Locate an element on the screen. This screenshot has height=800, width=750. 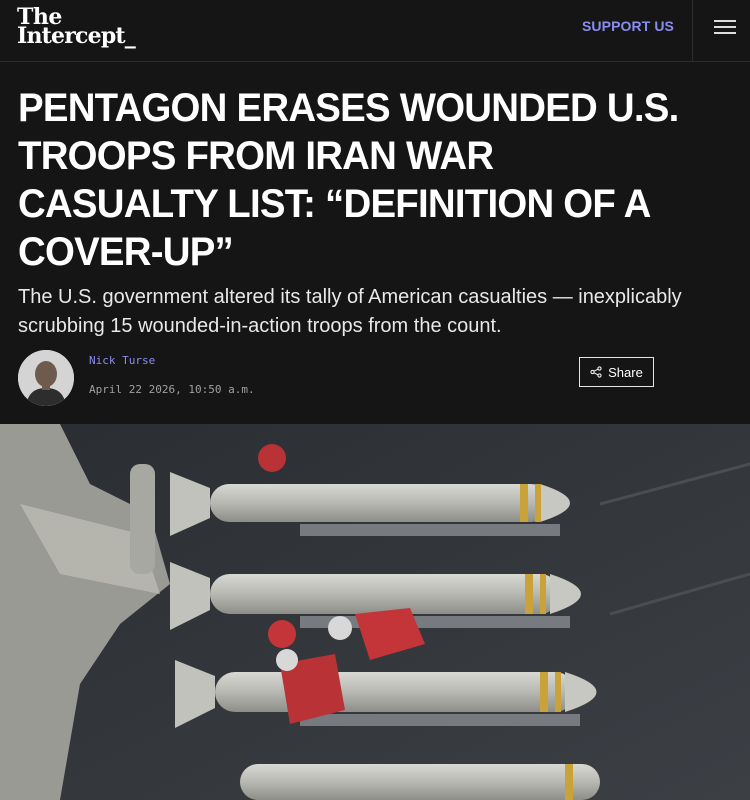
support-us-link: SUPPORT US is located at coordinates (628, 26).